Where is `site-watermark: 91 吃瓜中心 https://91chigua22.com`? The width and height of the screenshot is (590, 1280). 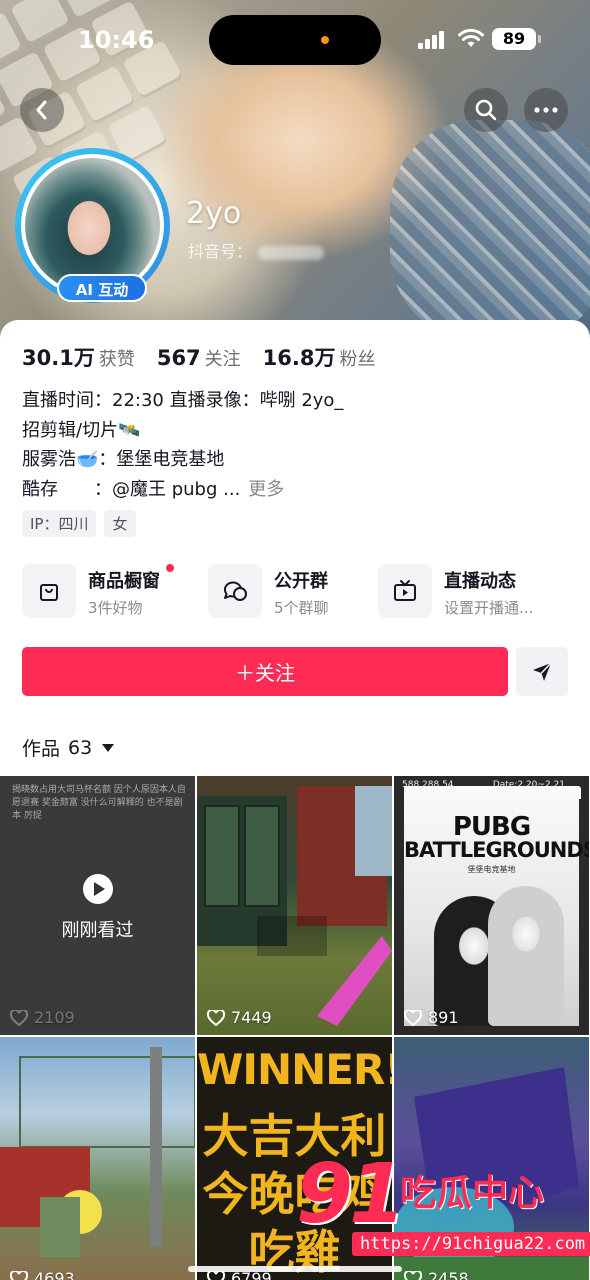
site-watermark: 91 吃瓜中心 https://91chigua22.com is located at coordinates (443, 1203).